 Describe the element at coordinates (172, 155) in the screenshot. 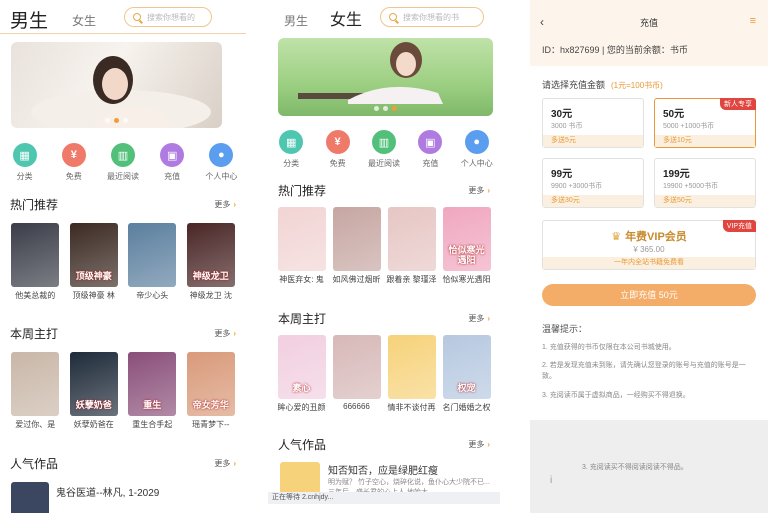

I see `lock-icon: ▣` at that location.